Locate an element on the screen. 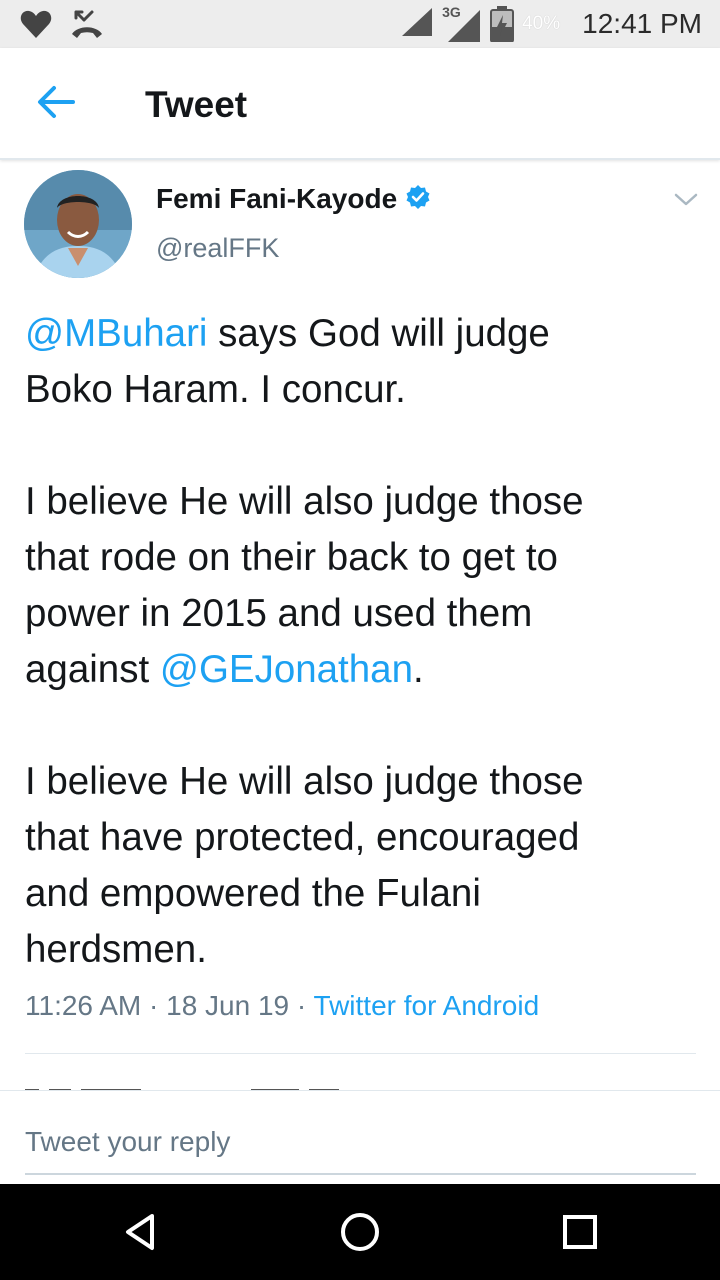  mention-link: @GEJonathan is located at coordinates (286, 669).